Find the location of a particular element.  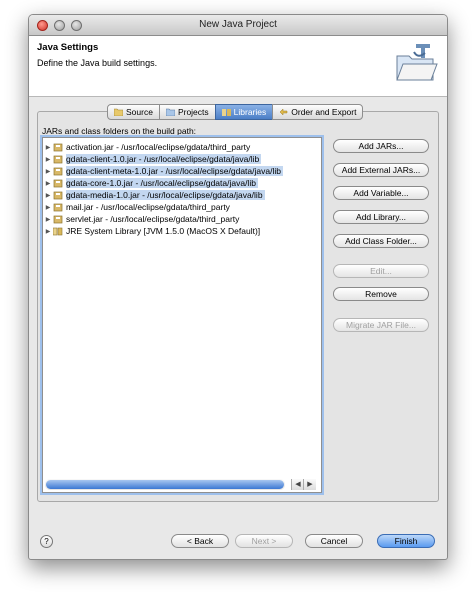

tab-order-export-label: Order and Export is located at coordinates (324, 112).